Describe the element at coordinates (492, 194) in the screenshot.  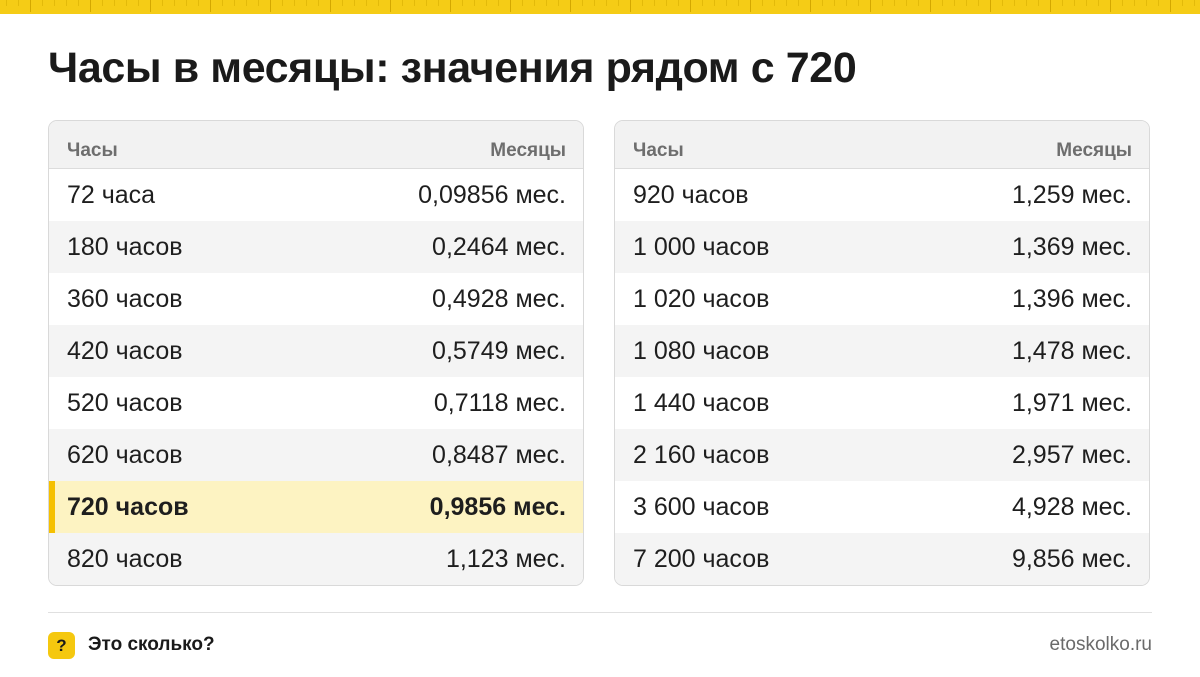
I see `months-cell: 0,09856 мес.` at that location.